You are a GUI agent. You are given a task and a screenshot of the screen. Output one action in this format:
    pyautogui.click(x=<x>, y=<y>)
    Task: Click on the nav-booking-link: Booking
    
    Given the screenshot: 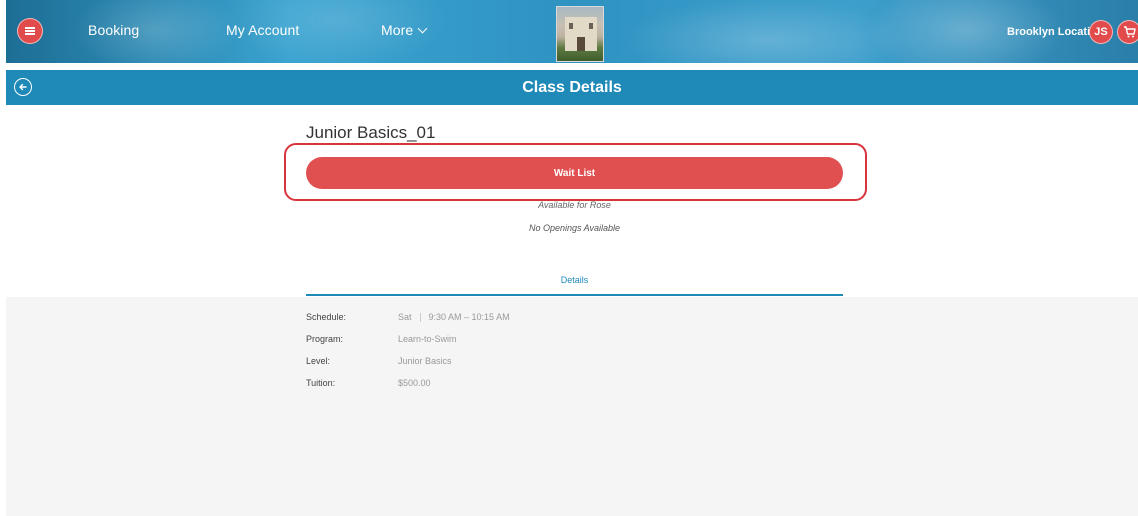 What is the action you would take?
    pyautogui.click(x=113, y=30)
    